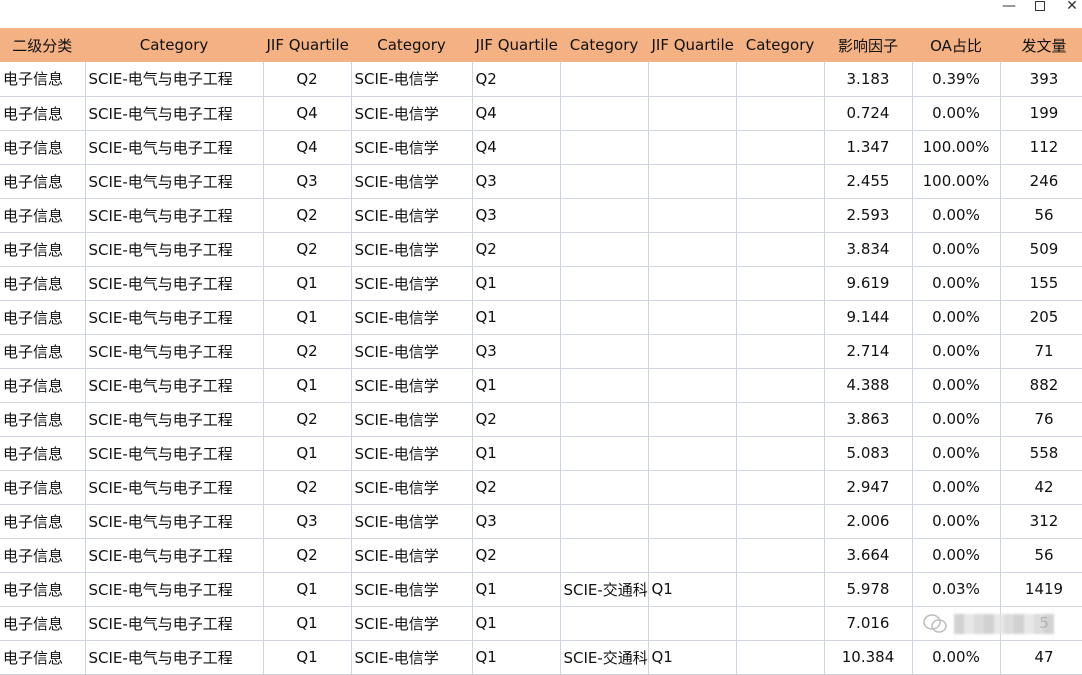 This screenshot has height=675, width=1082. I want to click on table-cell: 1.347, so click(868, 147).